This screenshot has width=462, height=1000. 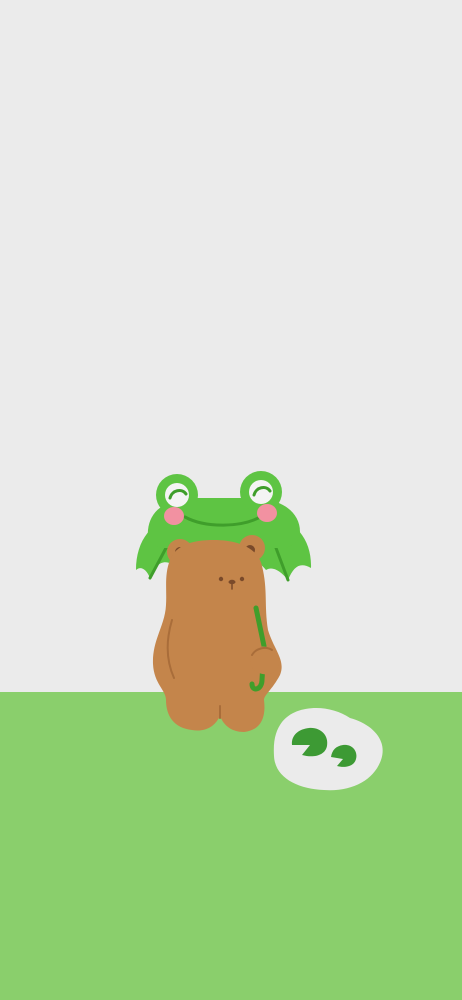 What do you see at coordinates (174, 516) in the screenshot?
I see `frog-cheek-left` at bounding box center [174, 516].